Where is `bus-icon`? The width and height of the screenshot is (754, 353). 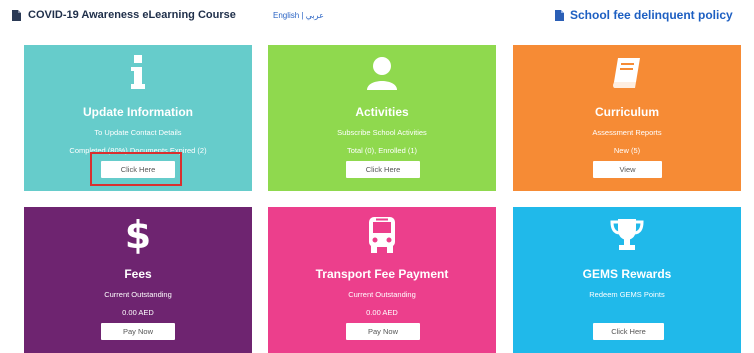 bus-icon is located at coordinates (382, 235).